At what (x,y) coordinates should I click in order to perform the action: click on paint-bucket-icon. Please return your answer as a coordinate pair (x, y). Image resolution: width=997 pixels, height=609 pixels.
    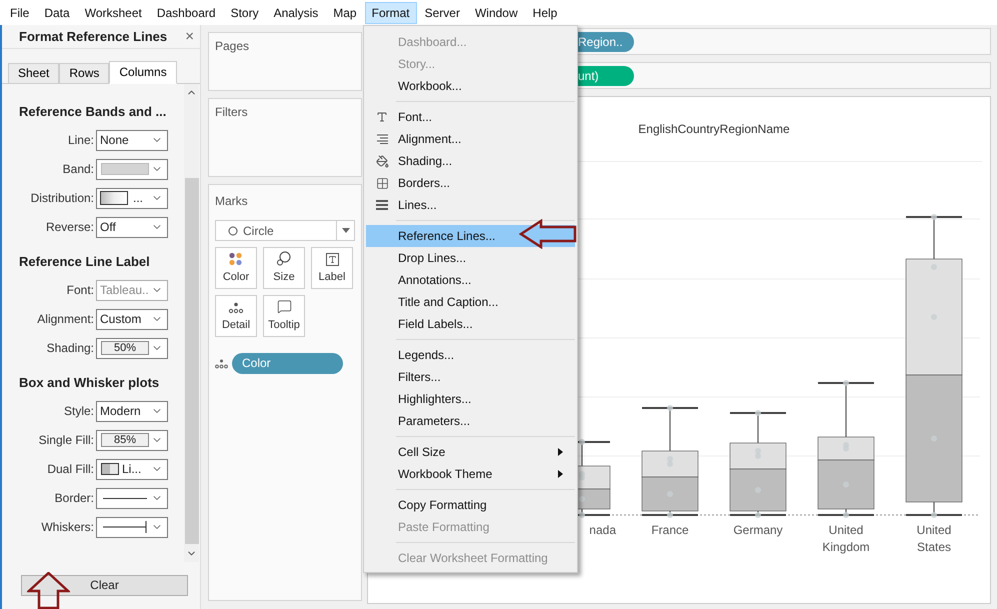
    Looking at the image, I should click on (382, 161).